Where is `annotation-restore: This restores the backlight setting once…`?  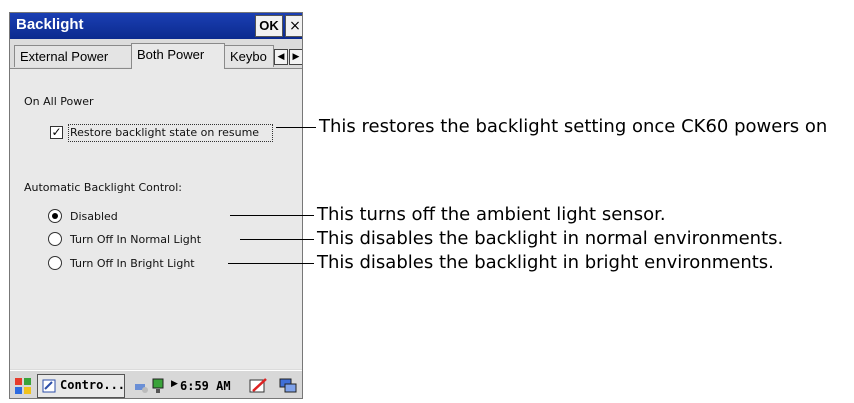 annotation-restore: This restores the backlight setting once… is located at coordinates (573, 126).